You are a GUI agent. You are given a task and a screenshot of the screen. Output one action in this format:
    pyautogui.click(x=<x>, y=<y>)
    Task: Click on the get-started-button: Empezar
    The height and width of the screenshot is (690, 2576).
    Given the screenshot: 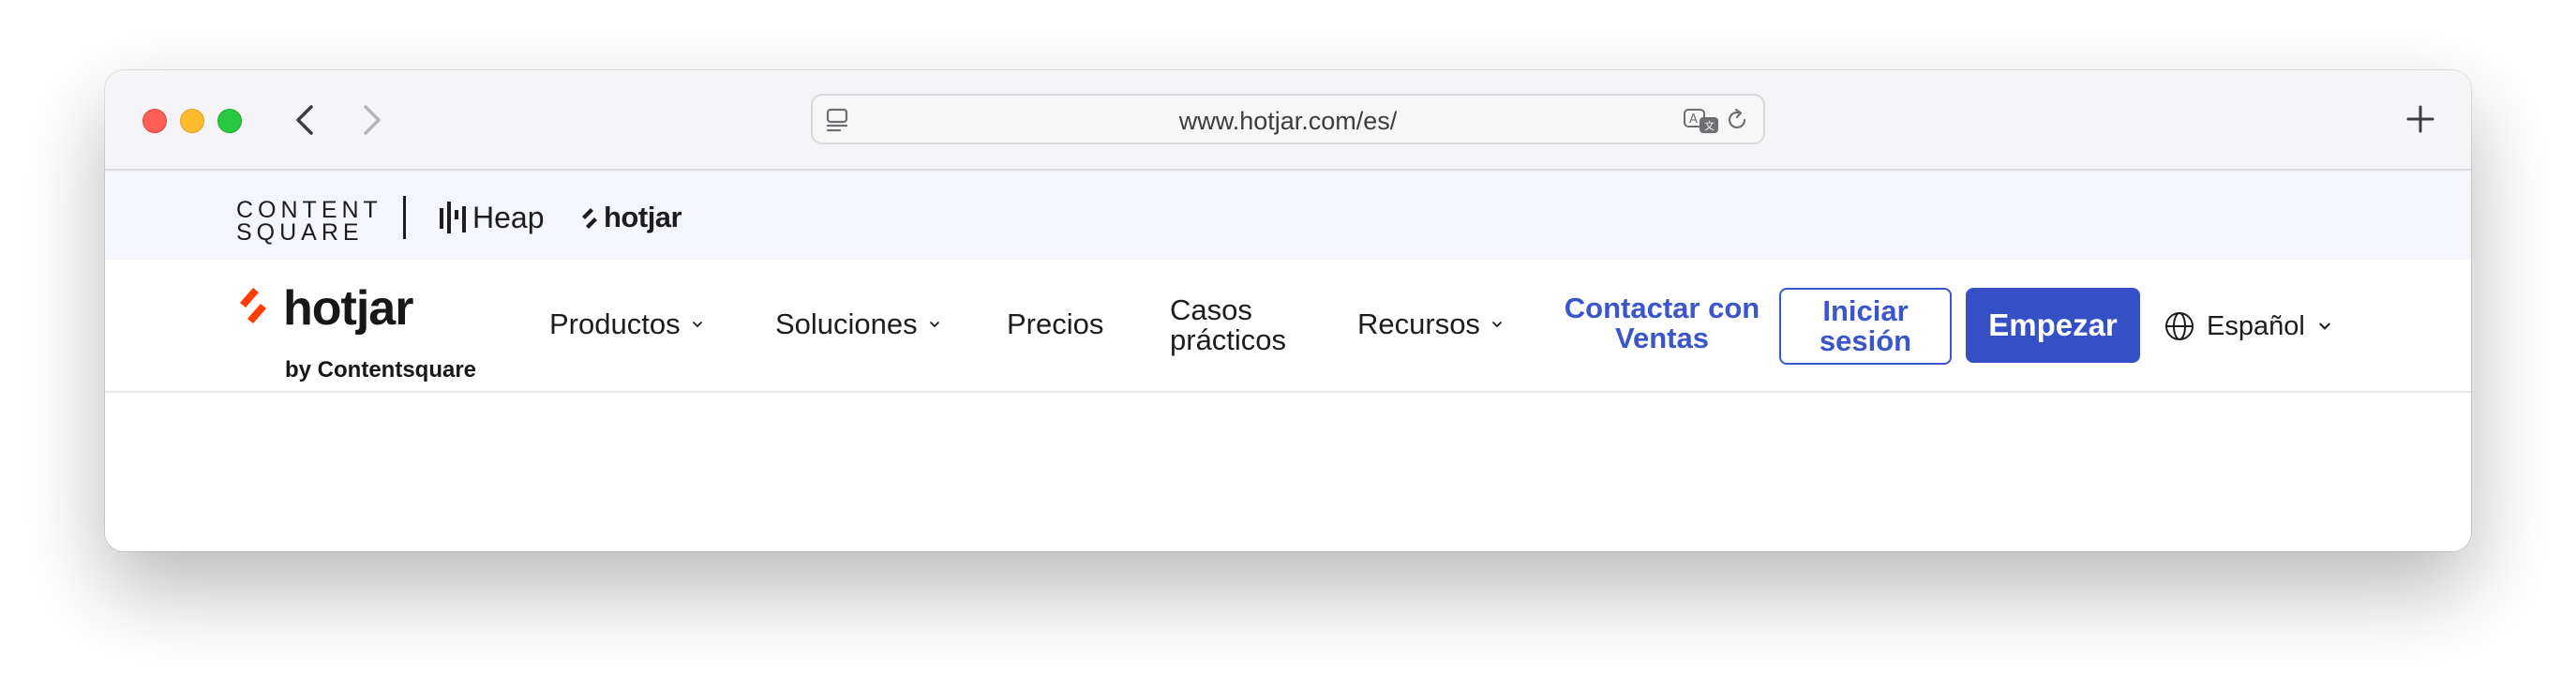 What is the action you would take?
    pyautogui.click(x=2053, y=325)
    